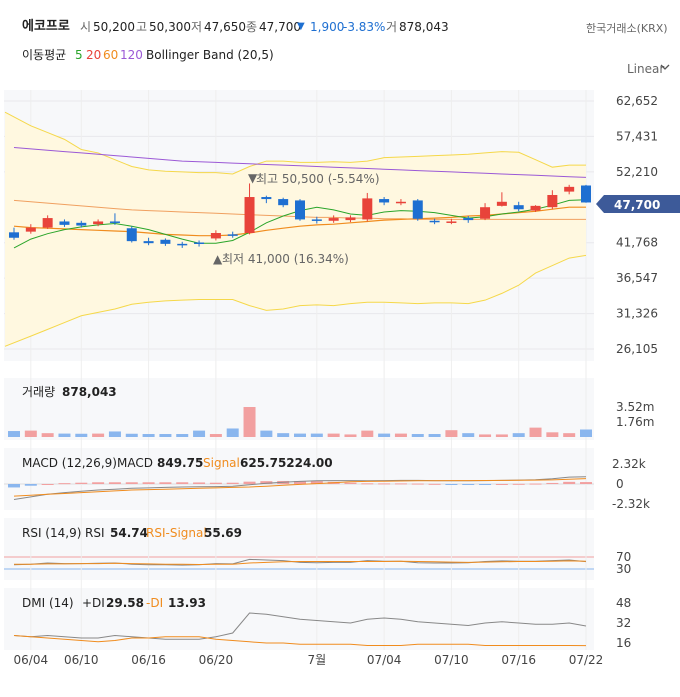 The width and height of the screenshot is (680, 697). I want to click on dmi-plus-value: 29.58, so click(125, 603).